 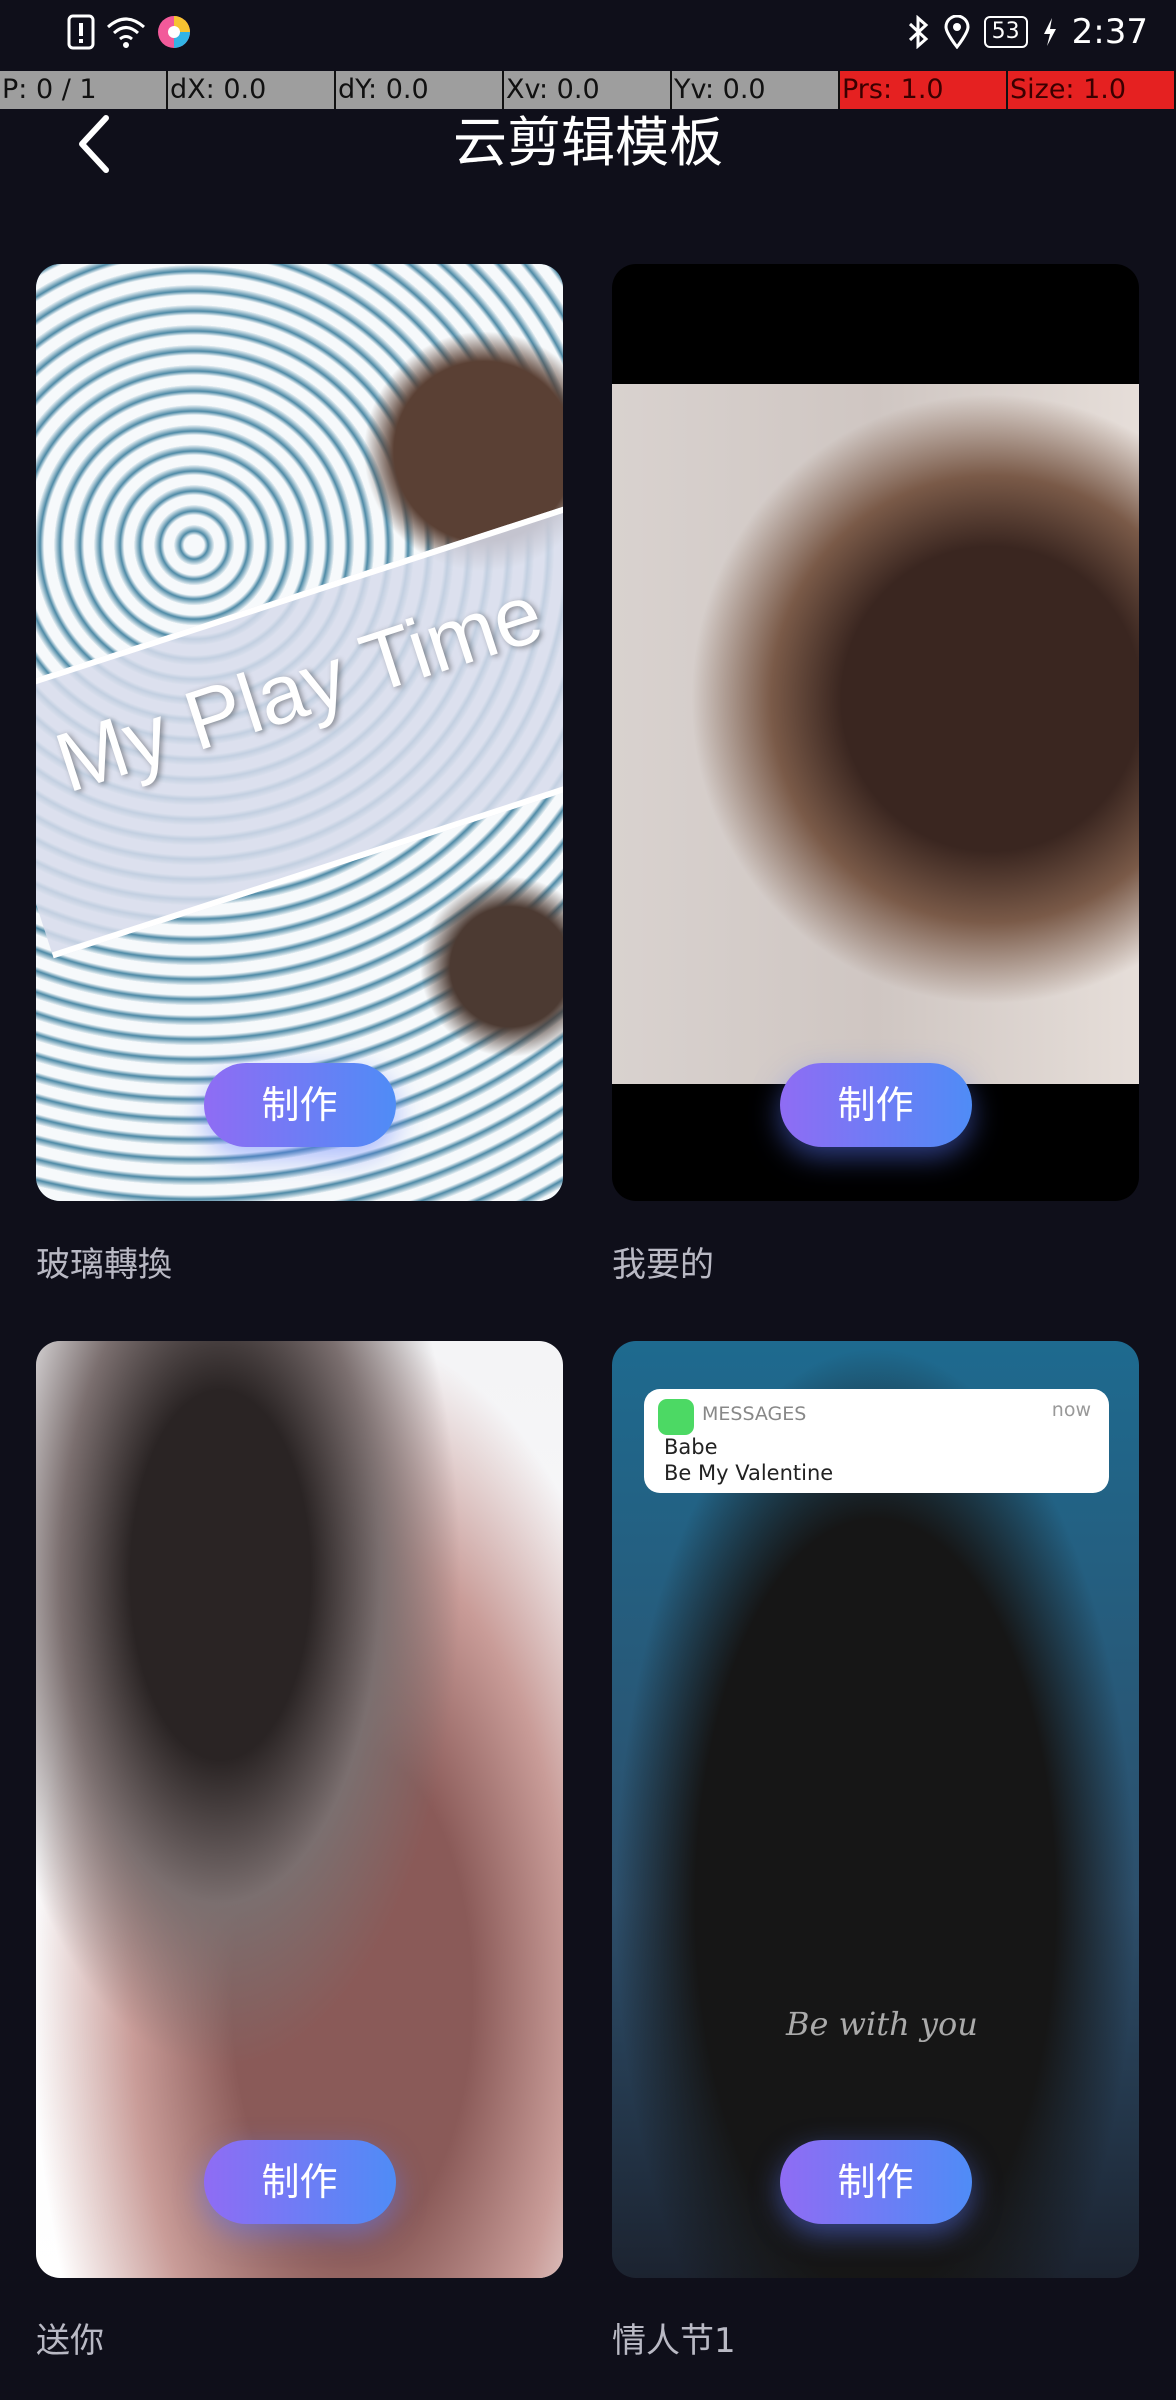 What do you see at coordinates (754, 1414) in the screenshot?
I see `notification-app-name: MESSAGES` at bounding box center [754, 1414].